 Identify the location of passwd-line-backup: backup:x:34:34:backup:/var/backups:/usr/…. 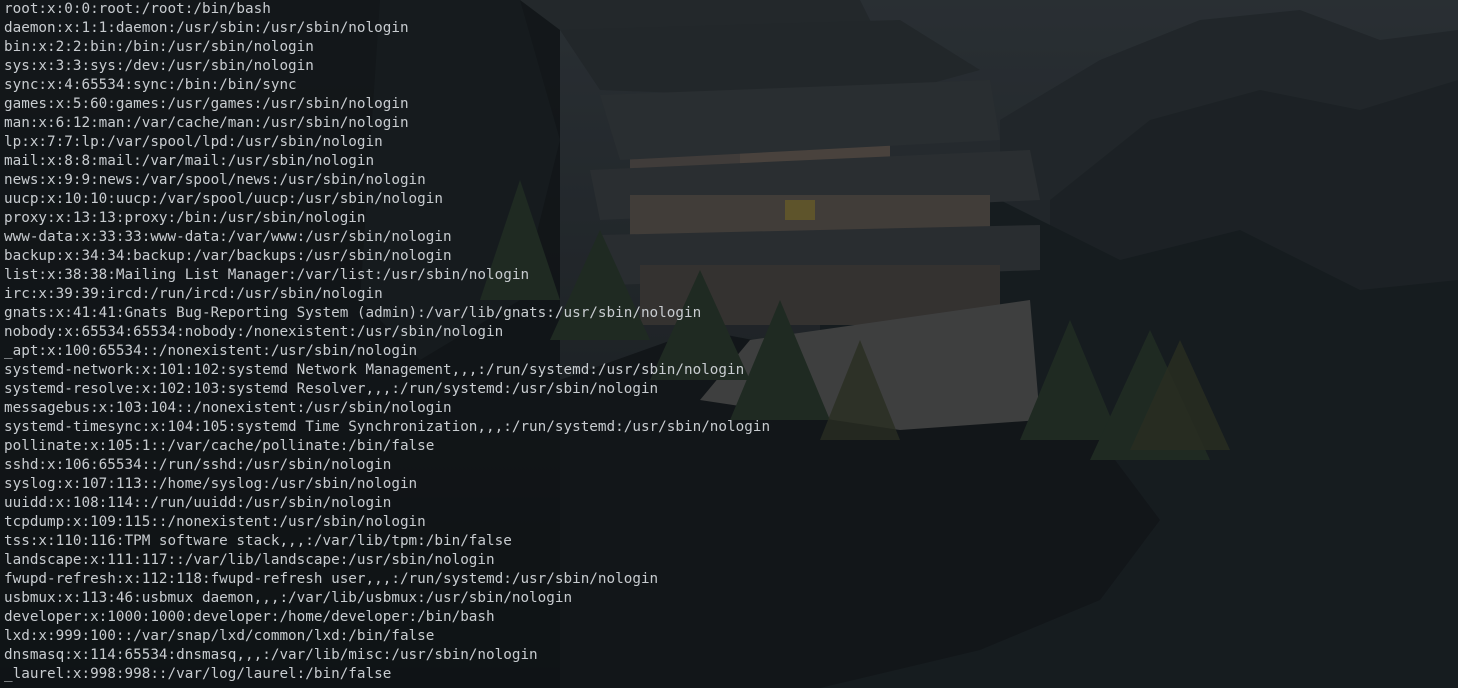
(228, 256).